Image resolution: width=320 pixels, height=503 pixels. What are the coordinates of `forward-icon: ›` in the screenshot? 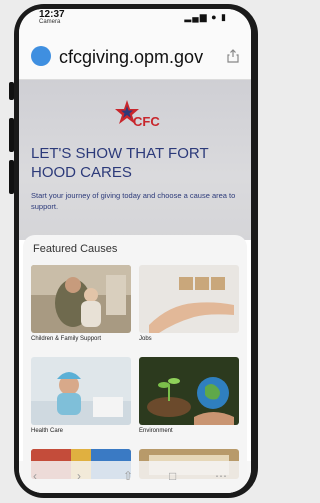 It's located at (79, 476).